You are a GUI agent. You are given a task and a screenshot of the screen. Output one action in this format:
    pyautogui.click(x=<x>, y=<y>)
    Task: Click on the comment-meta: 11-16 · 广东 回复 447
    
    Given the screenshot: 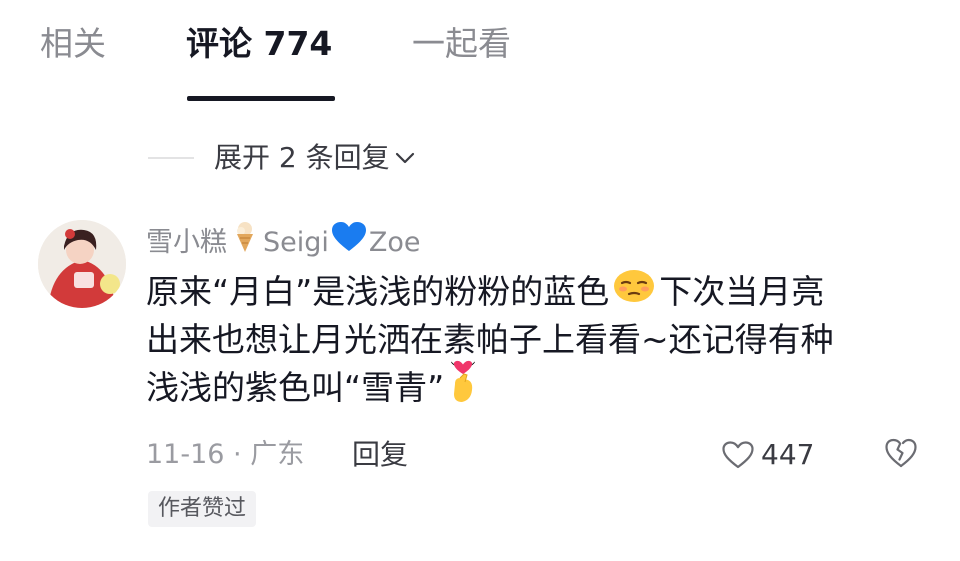 What is the action you would take?
    pyautogui.click(x=541, y=455)
    